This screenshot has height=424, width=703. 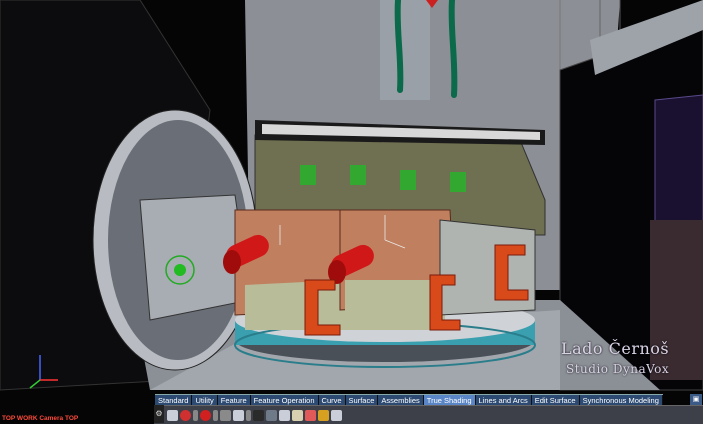 What do you see at coordinates (615, 348) in the screenshot?
I see `watermark-author: Lado Černoš` at bounding box center [615, 348].